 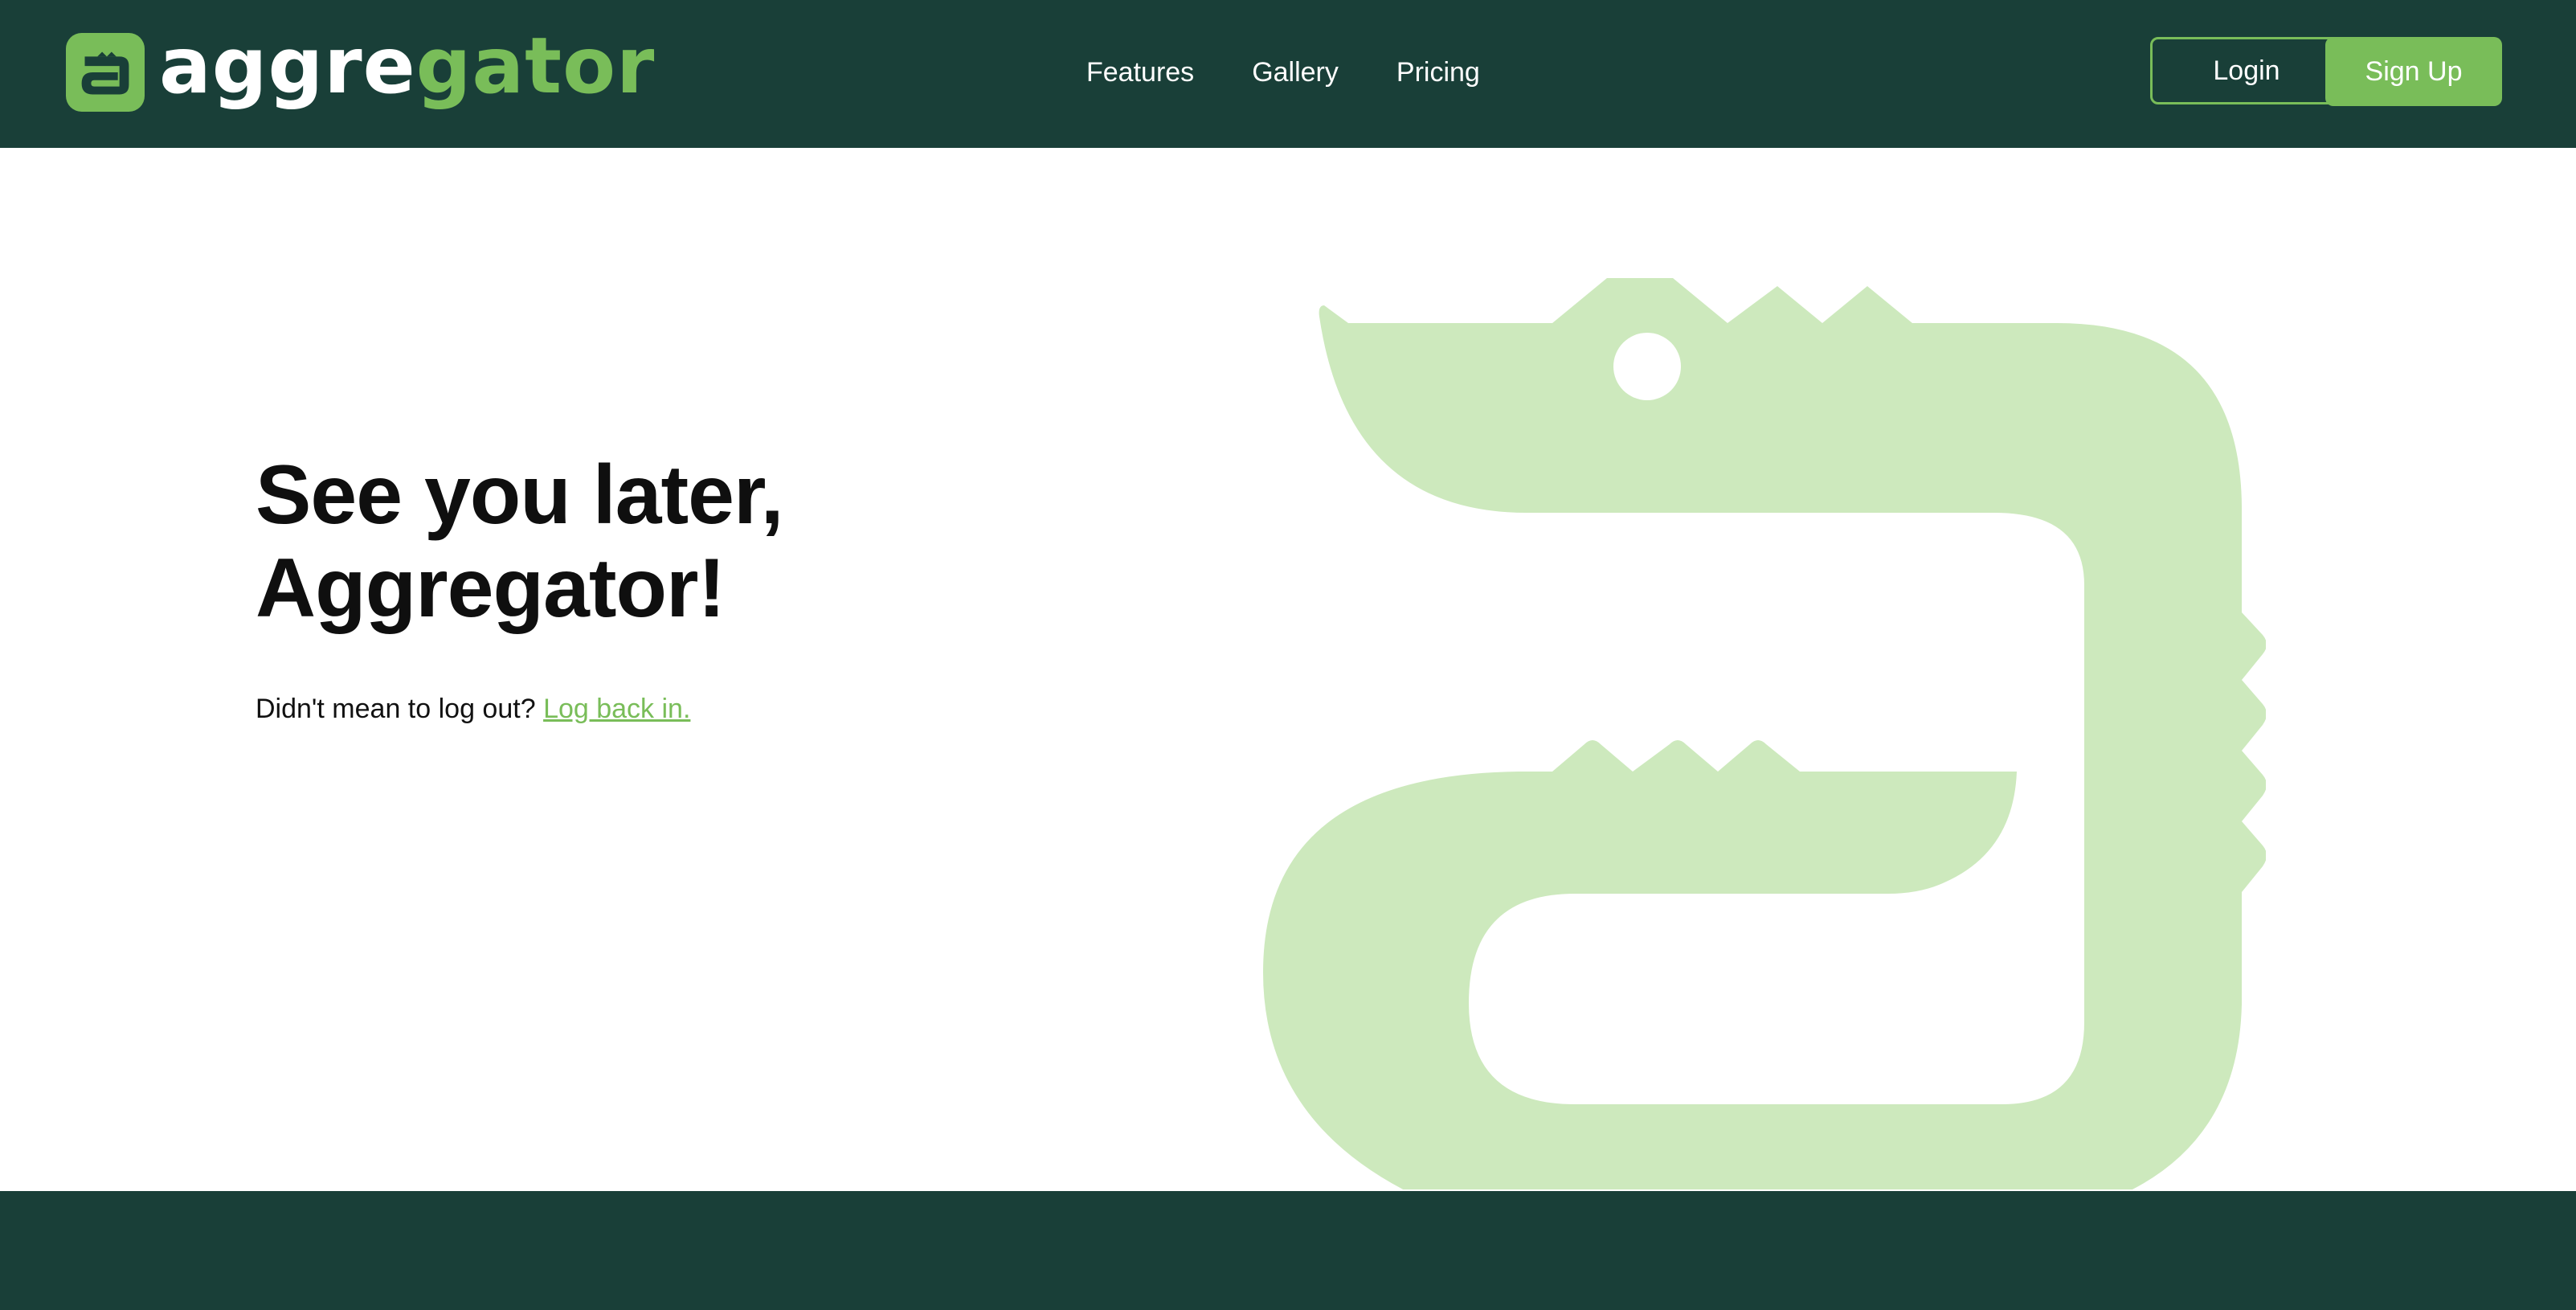 I want to click on signup-button: Sign Up, so click(x=2414, y=71).